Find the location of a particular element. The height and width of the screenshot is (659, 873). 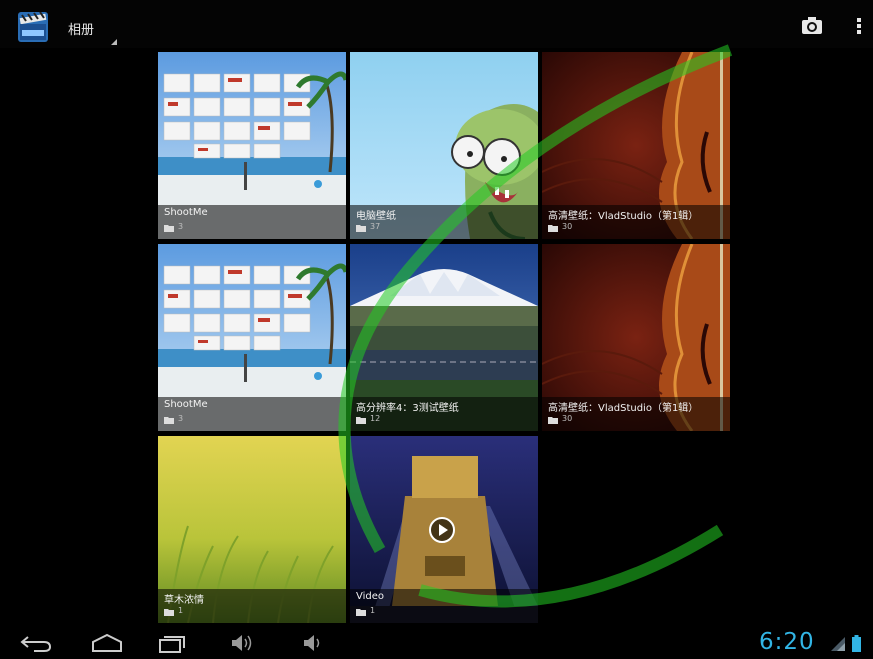

album-title: 高分辨率4：3测试壁纸 is located at coordinates (407, 408).